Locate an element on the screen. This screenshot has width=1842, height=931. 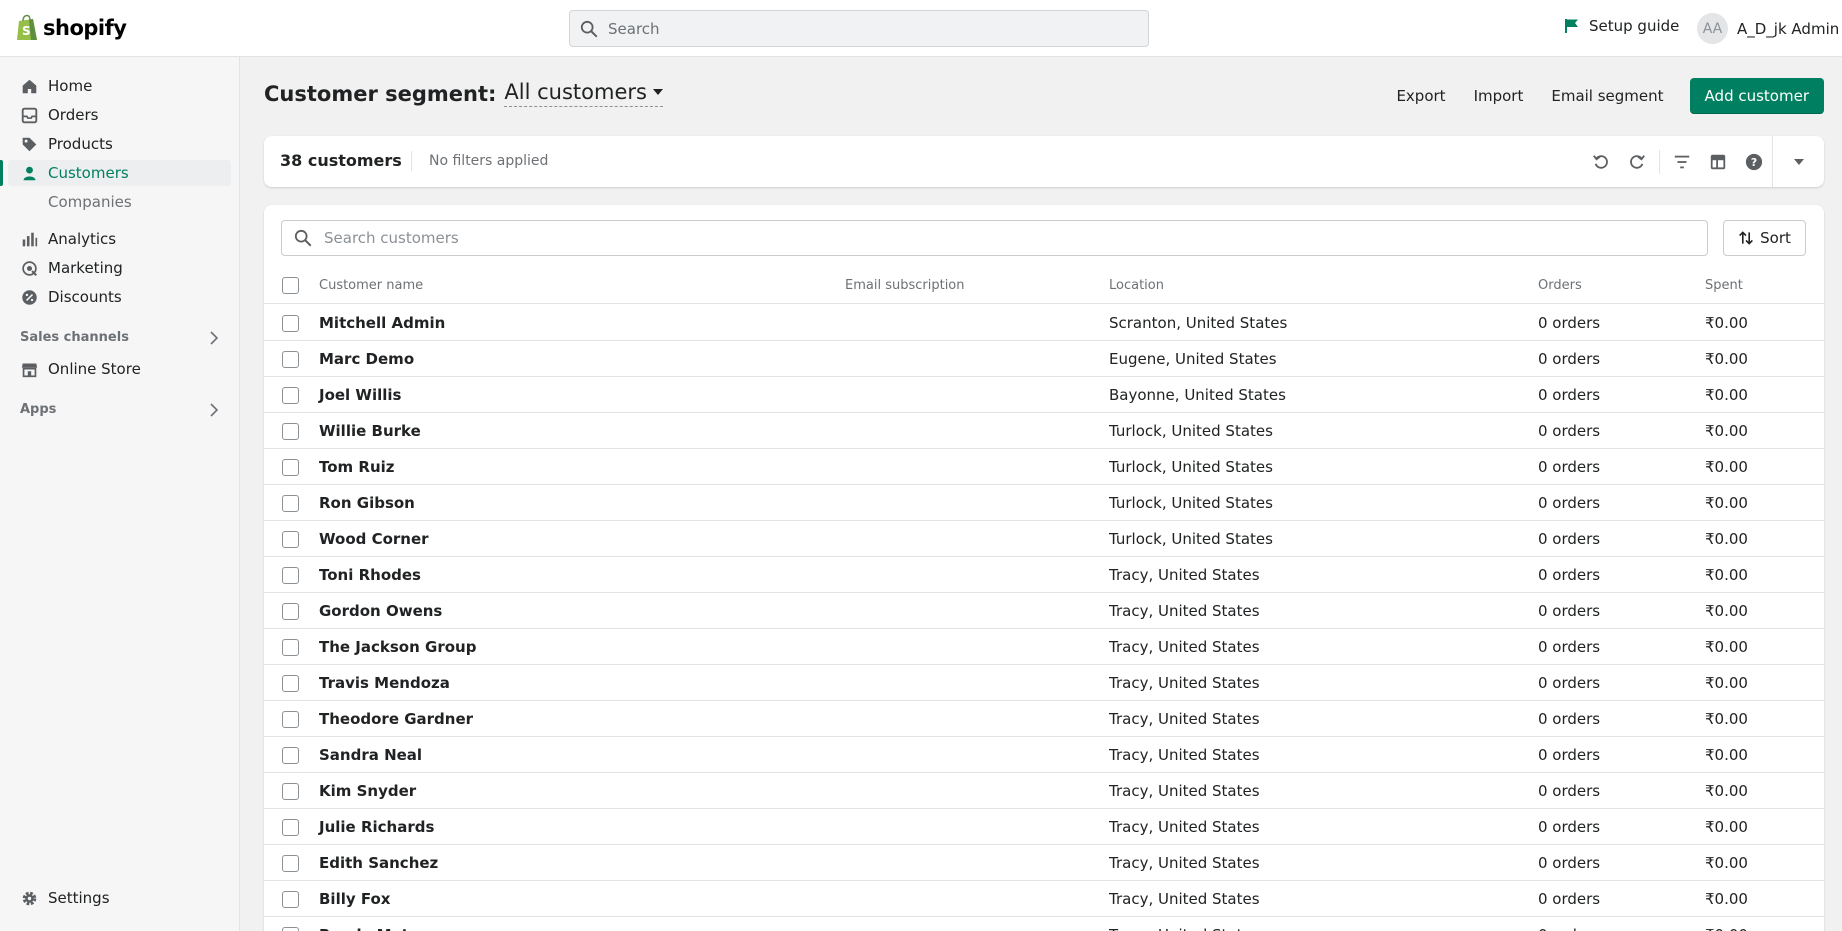
sidebar-item-customers: Customers is located at coordinates (115, 173).